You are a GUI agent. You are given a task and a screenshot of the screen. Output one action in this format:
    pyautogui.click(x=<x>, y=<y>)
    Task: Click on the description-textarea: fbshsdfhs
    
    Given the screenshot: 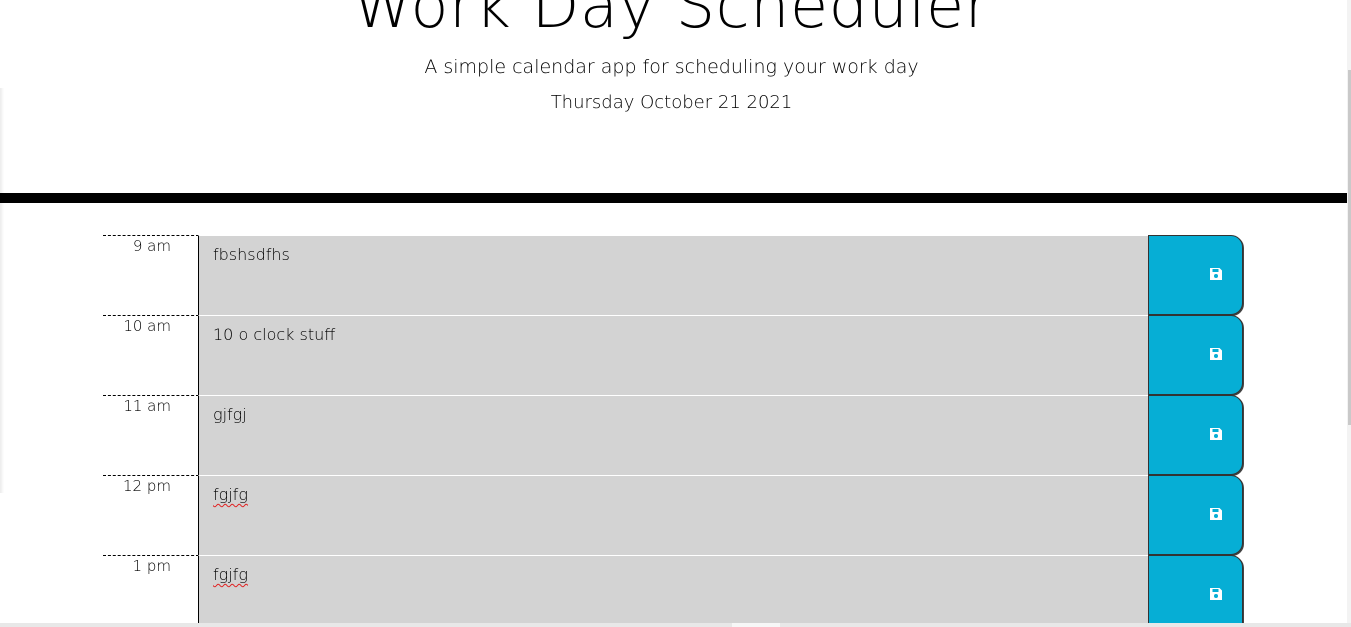 What is the action you would take?
    pyautogui.click(x=673, y=275)
    